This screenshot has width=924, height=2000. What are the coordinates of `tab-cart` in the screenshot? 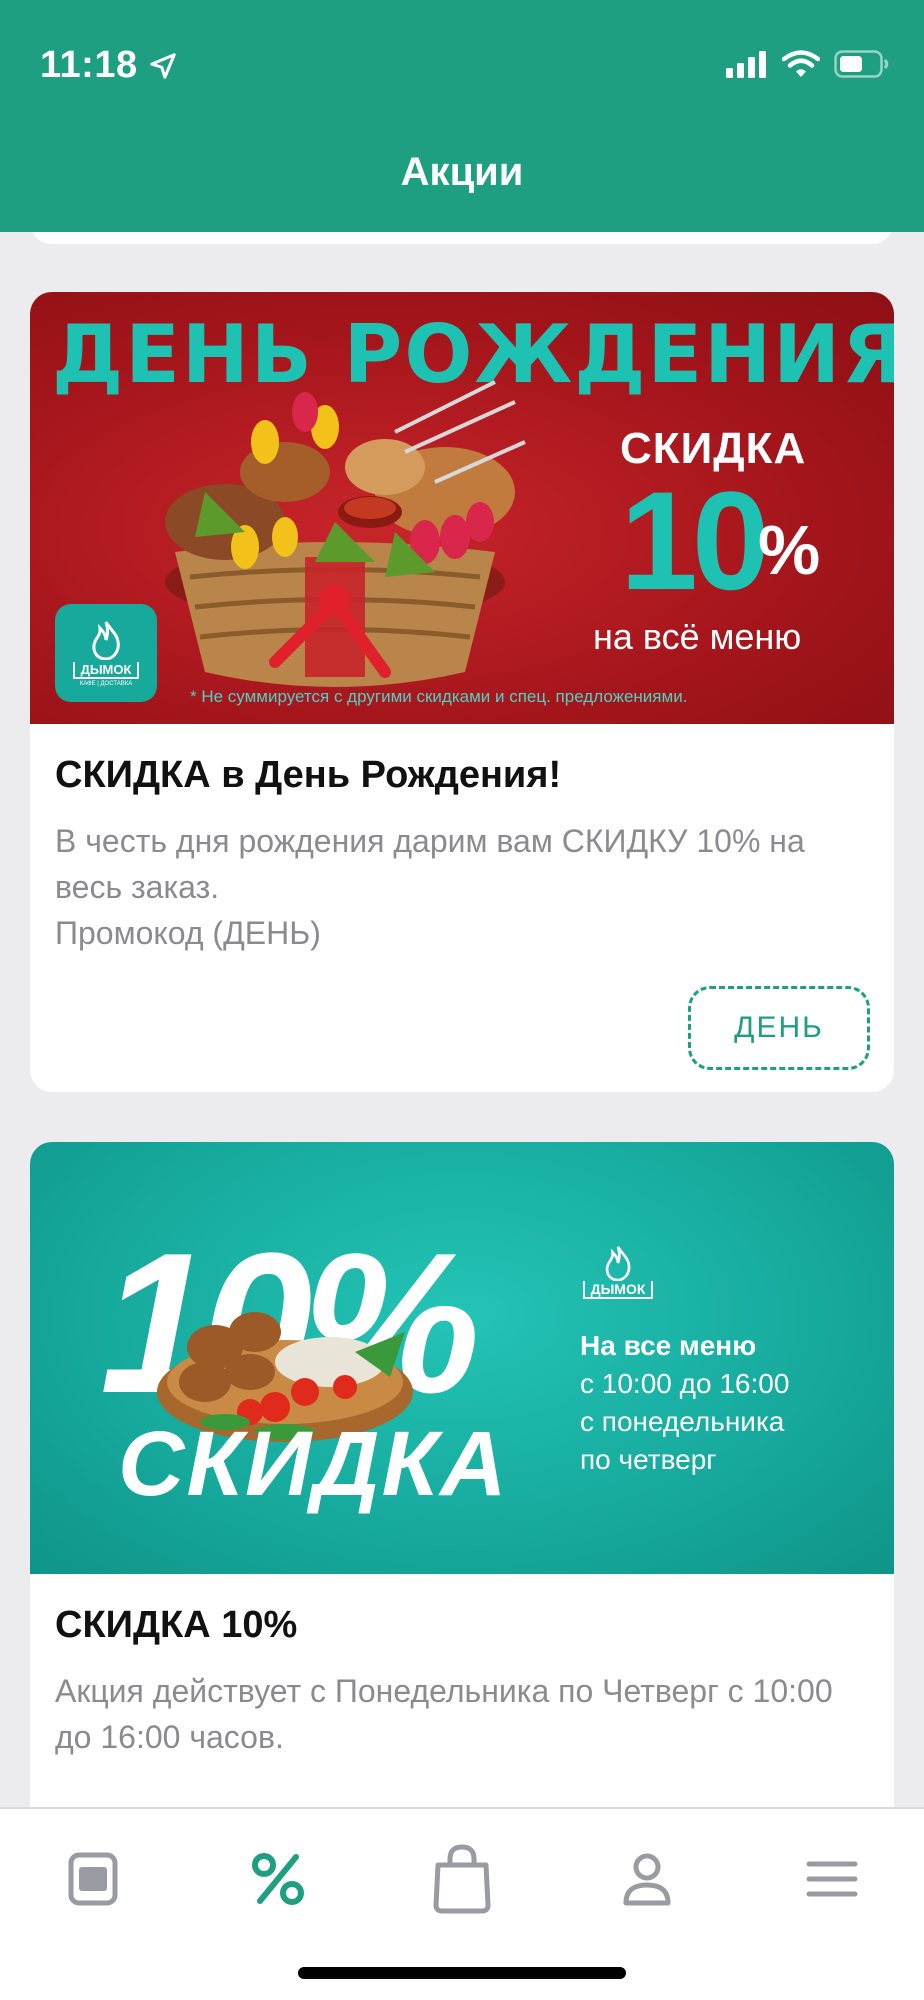 It's located at (462, 1879).